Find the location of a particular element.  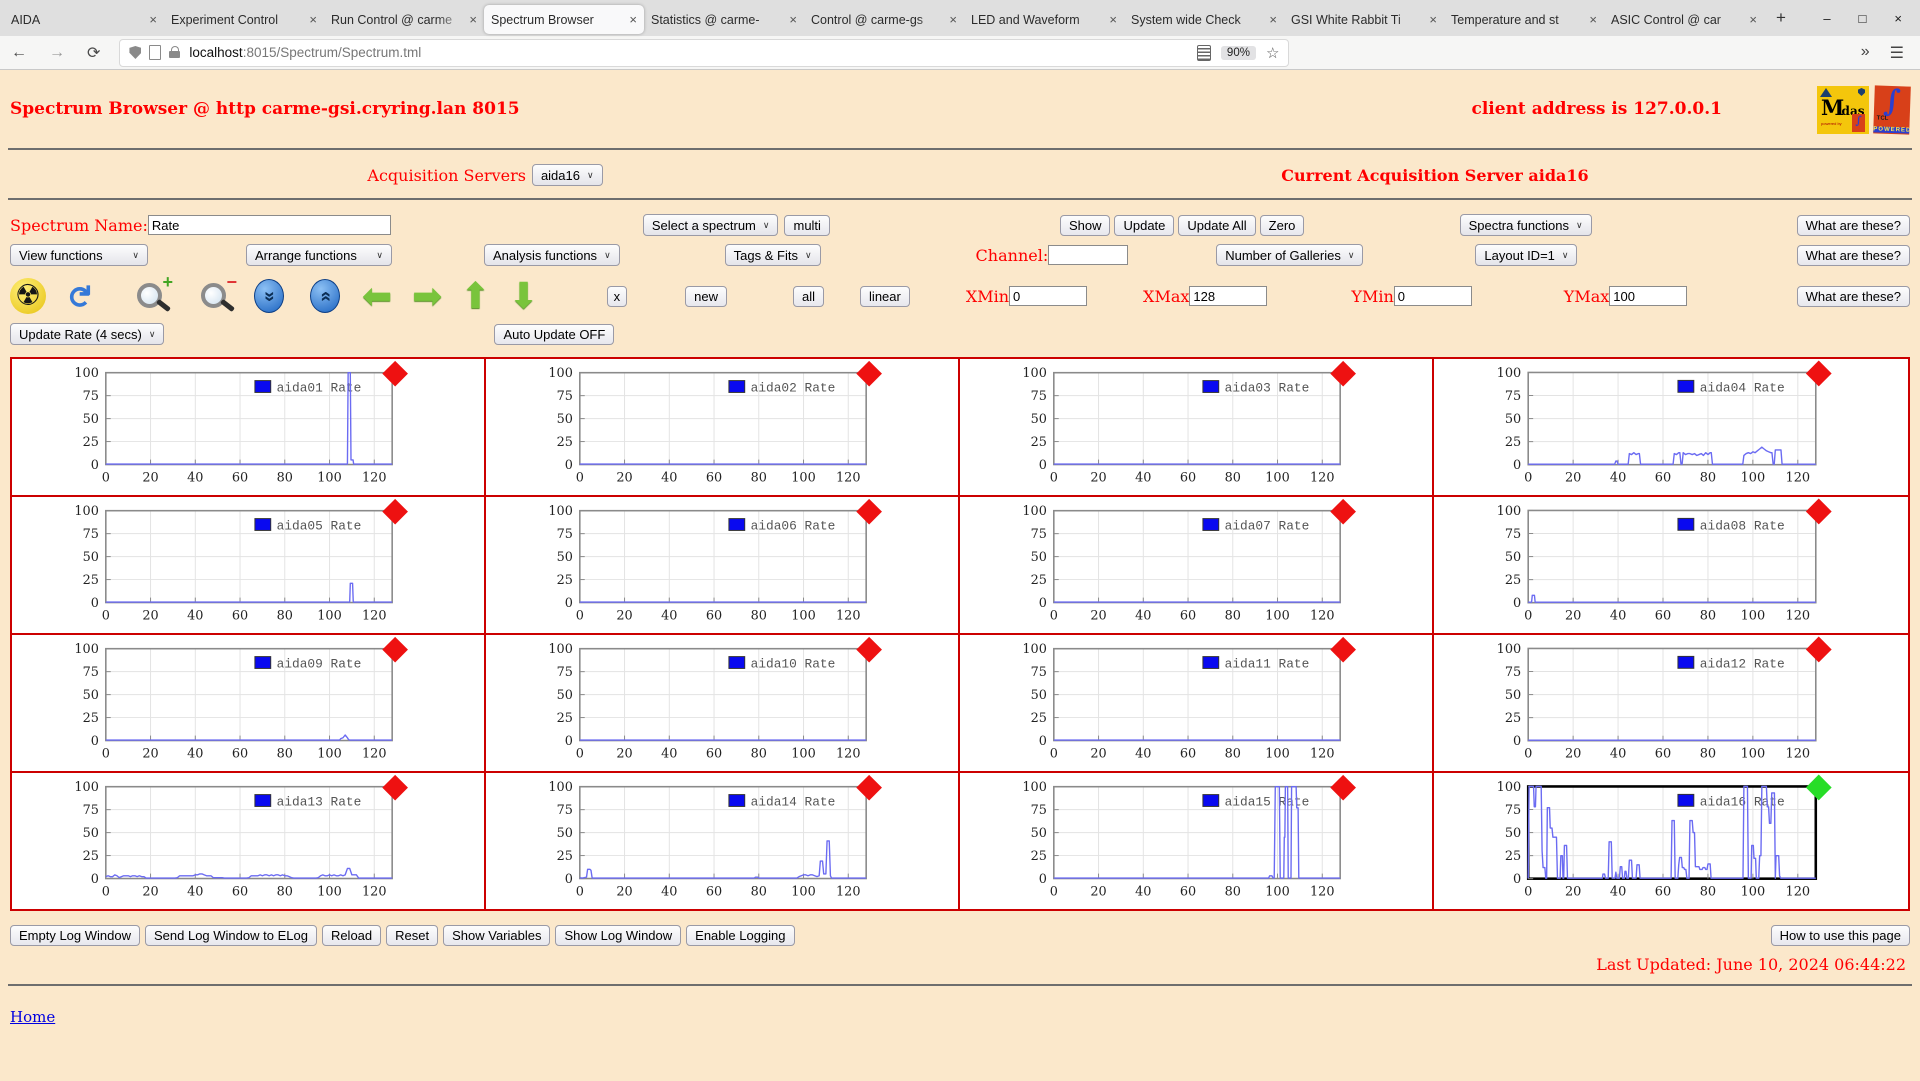

forward-icon: → is located at coordinates (57, 53).